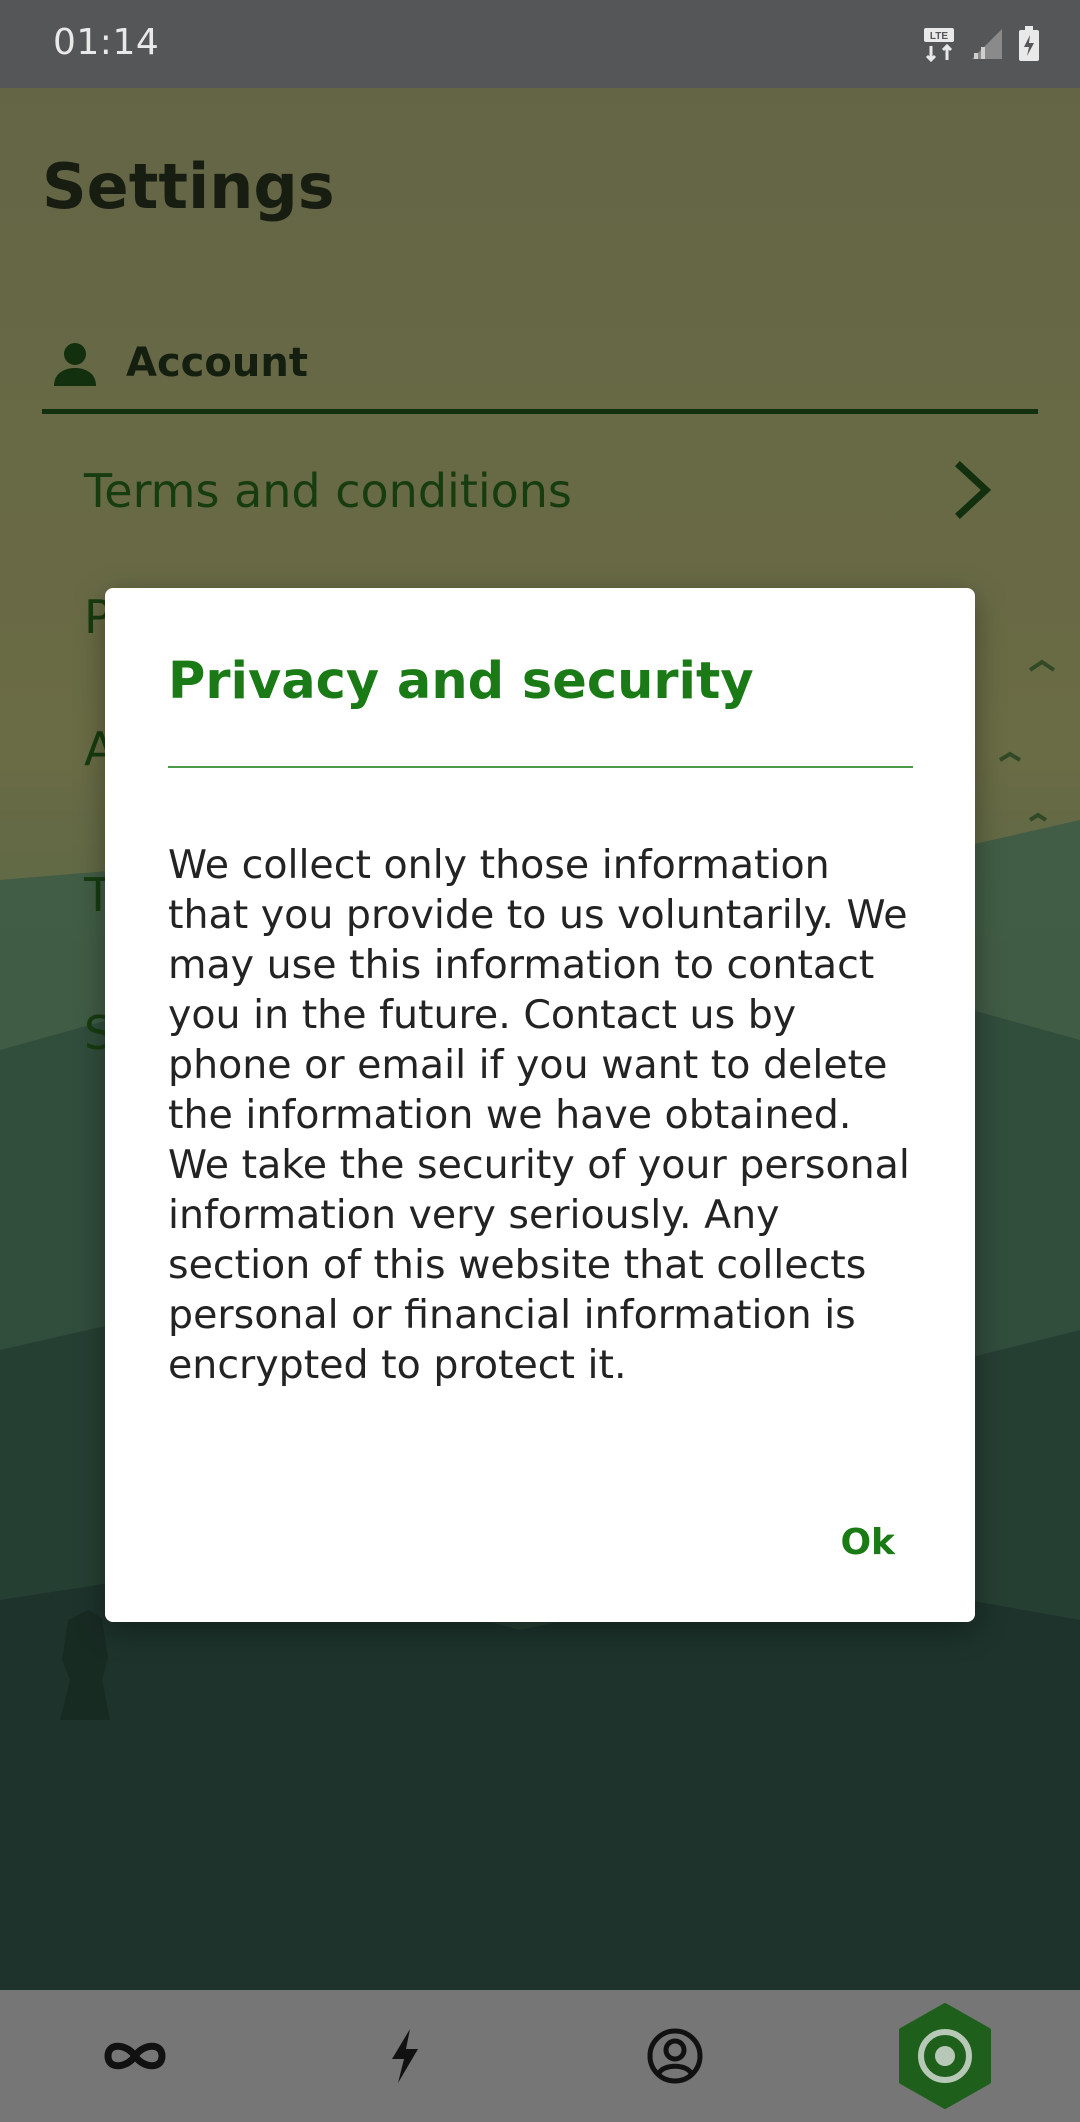 This screenshot has width=1080, height=2122. Describe the element at coordinates (939, 45) in the screenshot. I see `lte-data-icon: LTE` at that location.